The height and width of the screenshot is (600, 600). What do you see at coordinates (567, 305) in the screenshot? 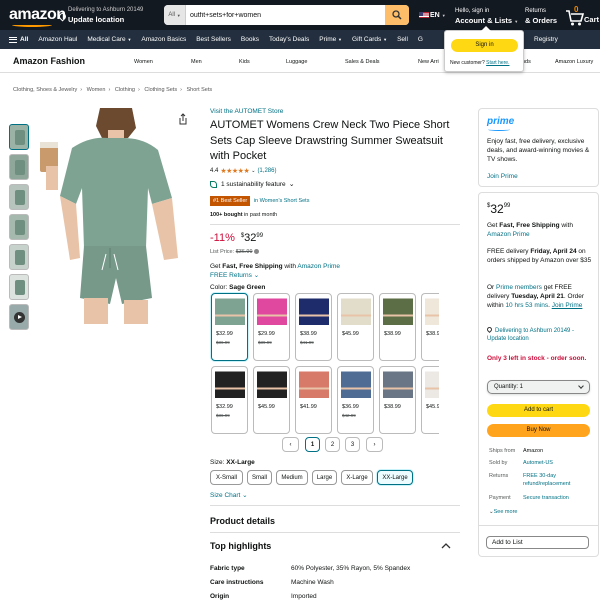
I see `buybox-join-prime-link: Join Prime` at bounding box center [567, 305].